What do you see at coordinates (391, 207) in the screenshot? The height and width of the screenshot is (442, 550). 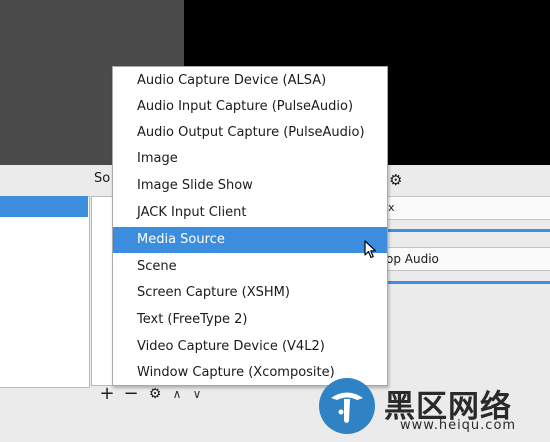 I see `mixer-channel-label: x` at bounding box center [391, 207].